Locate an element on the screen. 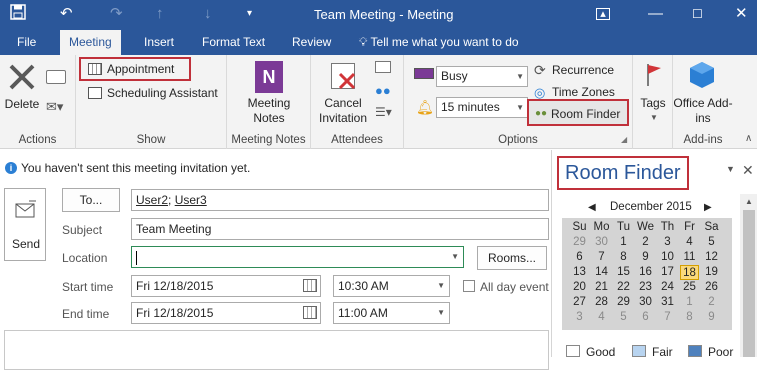 Image resolution: width=757 pixels, height=370 pixels. calendar-day: 24 is located at coordinates (667, 287).